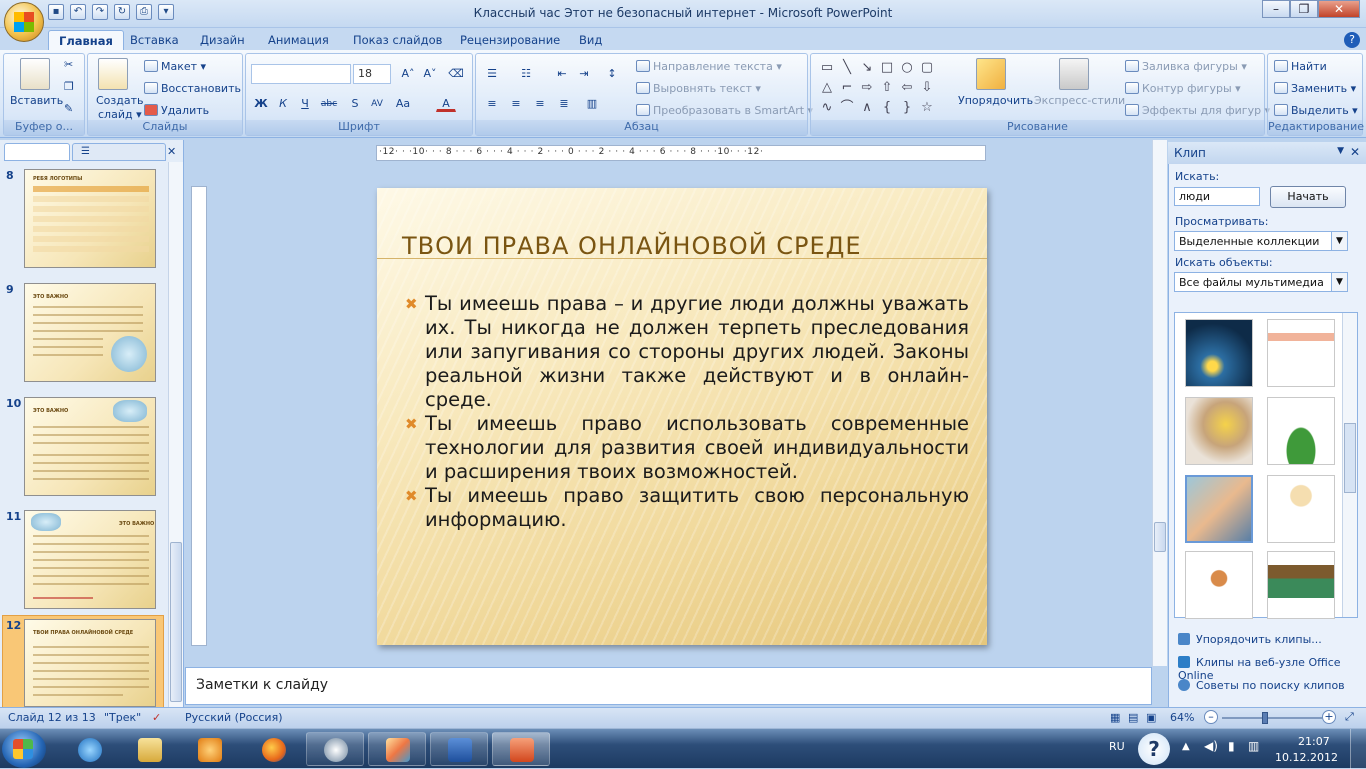  I want to click on cut-icon: ✂, so click(68, 64).